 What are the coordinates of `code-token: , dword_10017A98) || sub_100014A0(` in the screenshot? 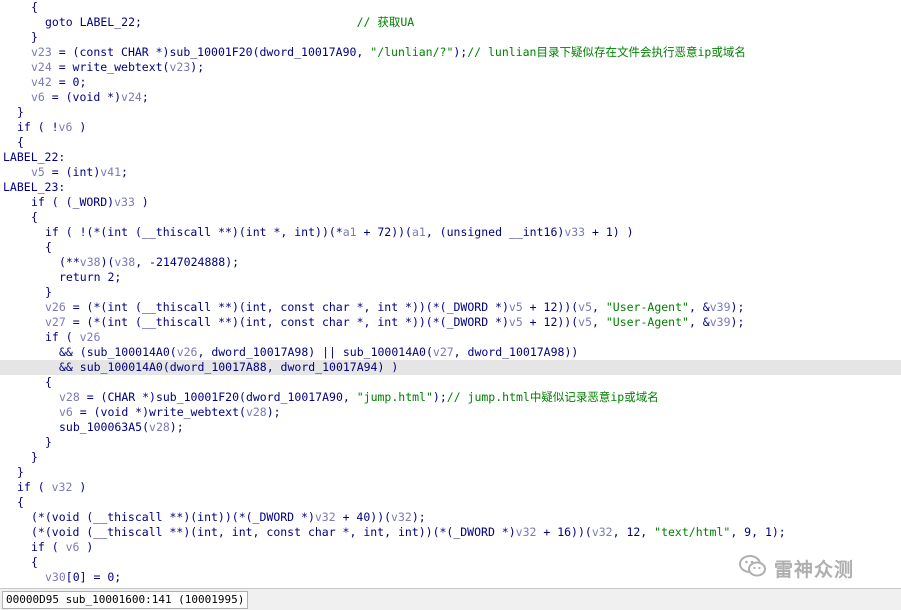 It's located at (315, 352).